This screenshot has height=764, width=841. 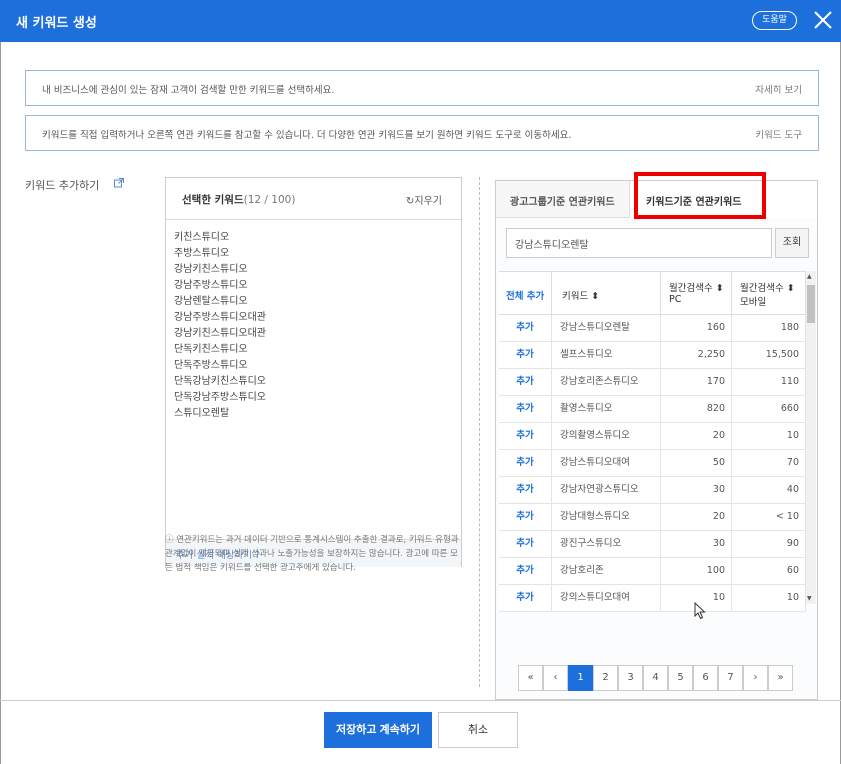 I want to click on mobile-cell: 60, so click(x=769, y=571).